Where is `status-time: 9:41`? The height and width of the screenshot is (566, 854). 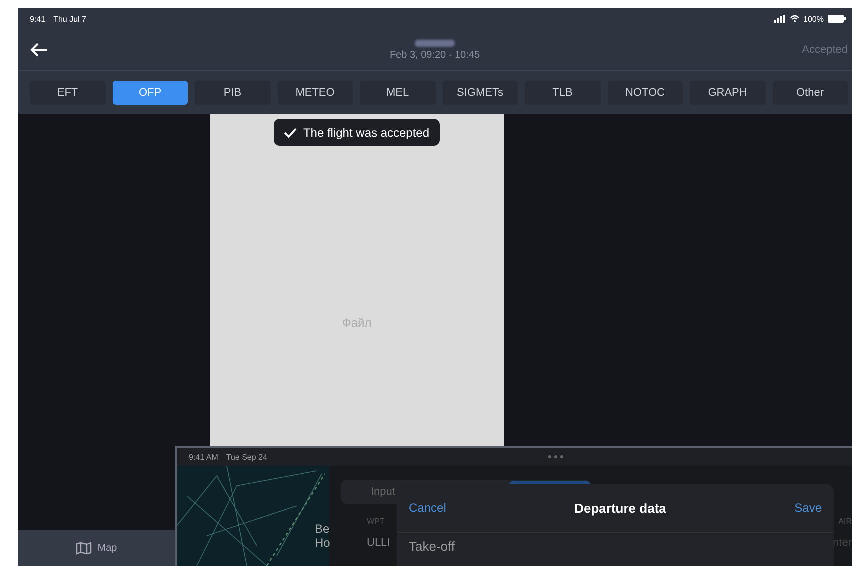 status-time: 9:41 is located at coordinates (38, 19).